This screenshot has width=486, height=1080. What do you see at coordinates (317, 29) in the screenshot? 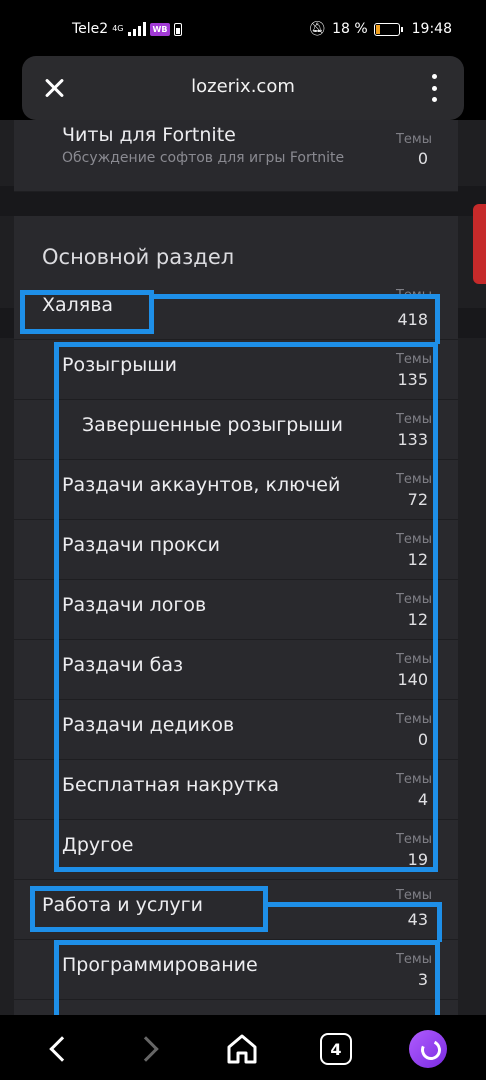
I see `mute-icon: 🔕︎` at bounding box center [317, 29].